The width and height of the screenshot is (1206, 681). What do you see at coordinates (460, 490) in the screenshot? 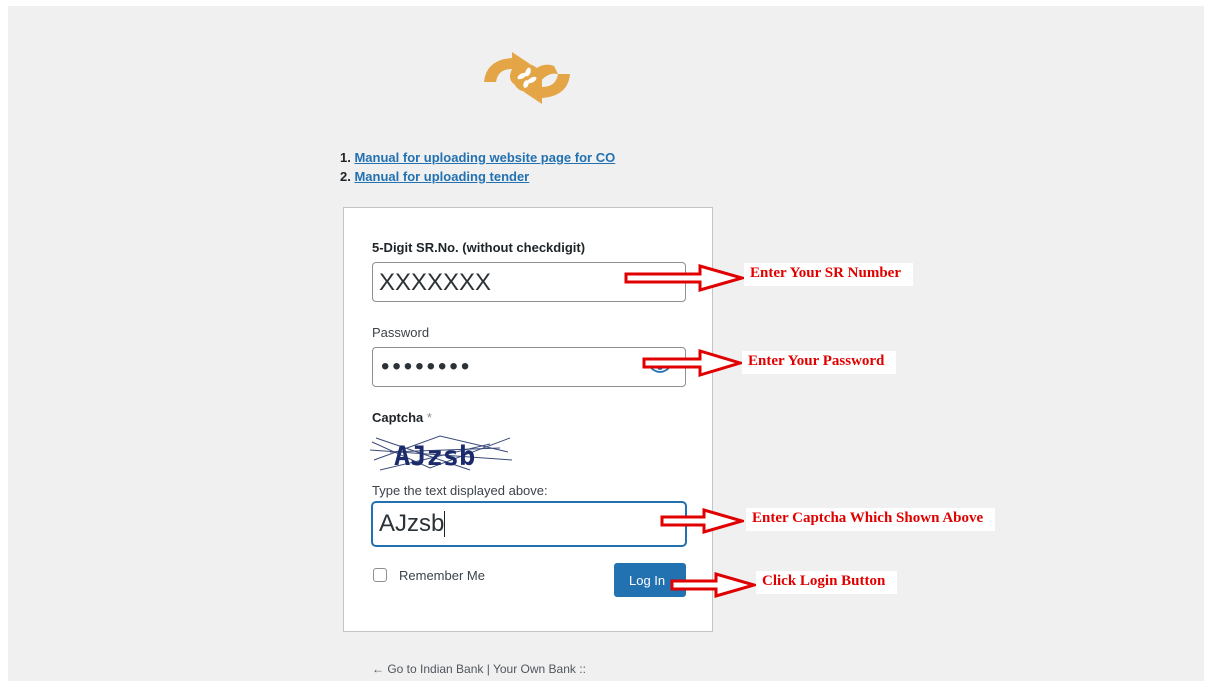
I see `captcha-prompt-label: Type the text displayed above:` at bounding box center [460, 490].